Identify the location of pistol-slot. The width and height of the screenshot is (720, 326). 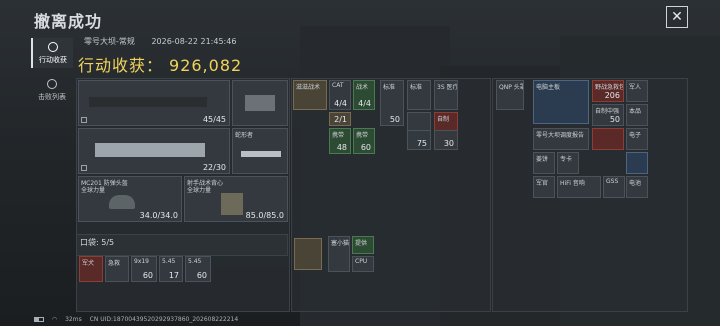
(260, 103).